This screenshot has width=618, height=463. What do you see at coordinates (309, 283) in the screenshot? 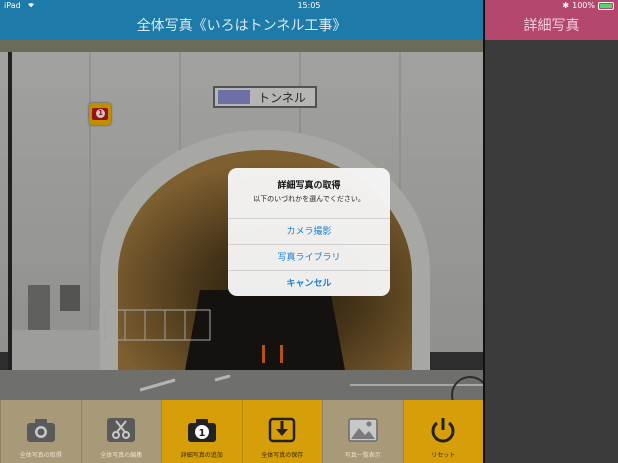
I see `cancel-button: キャンセル` at bounding box center [309, 283].